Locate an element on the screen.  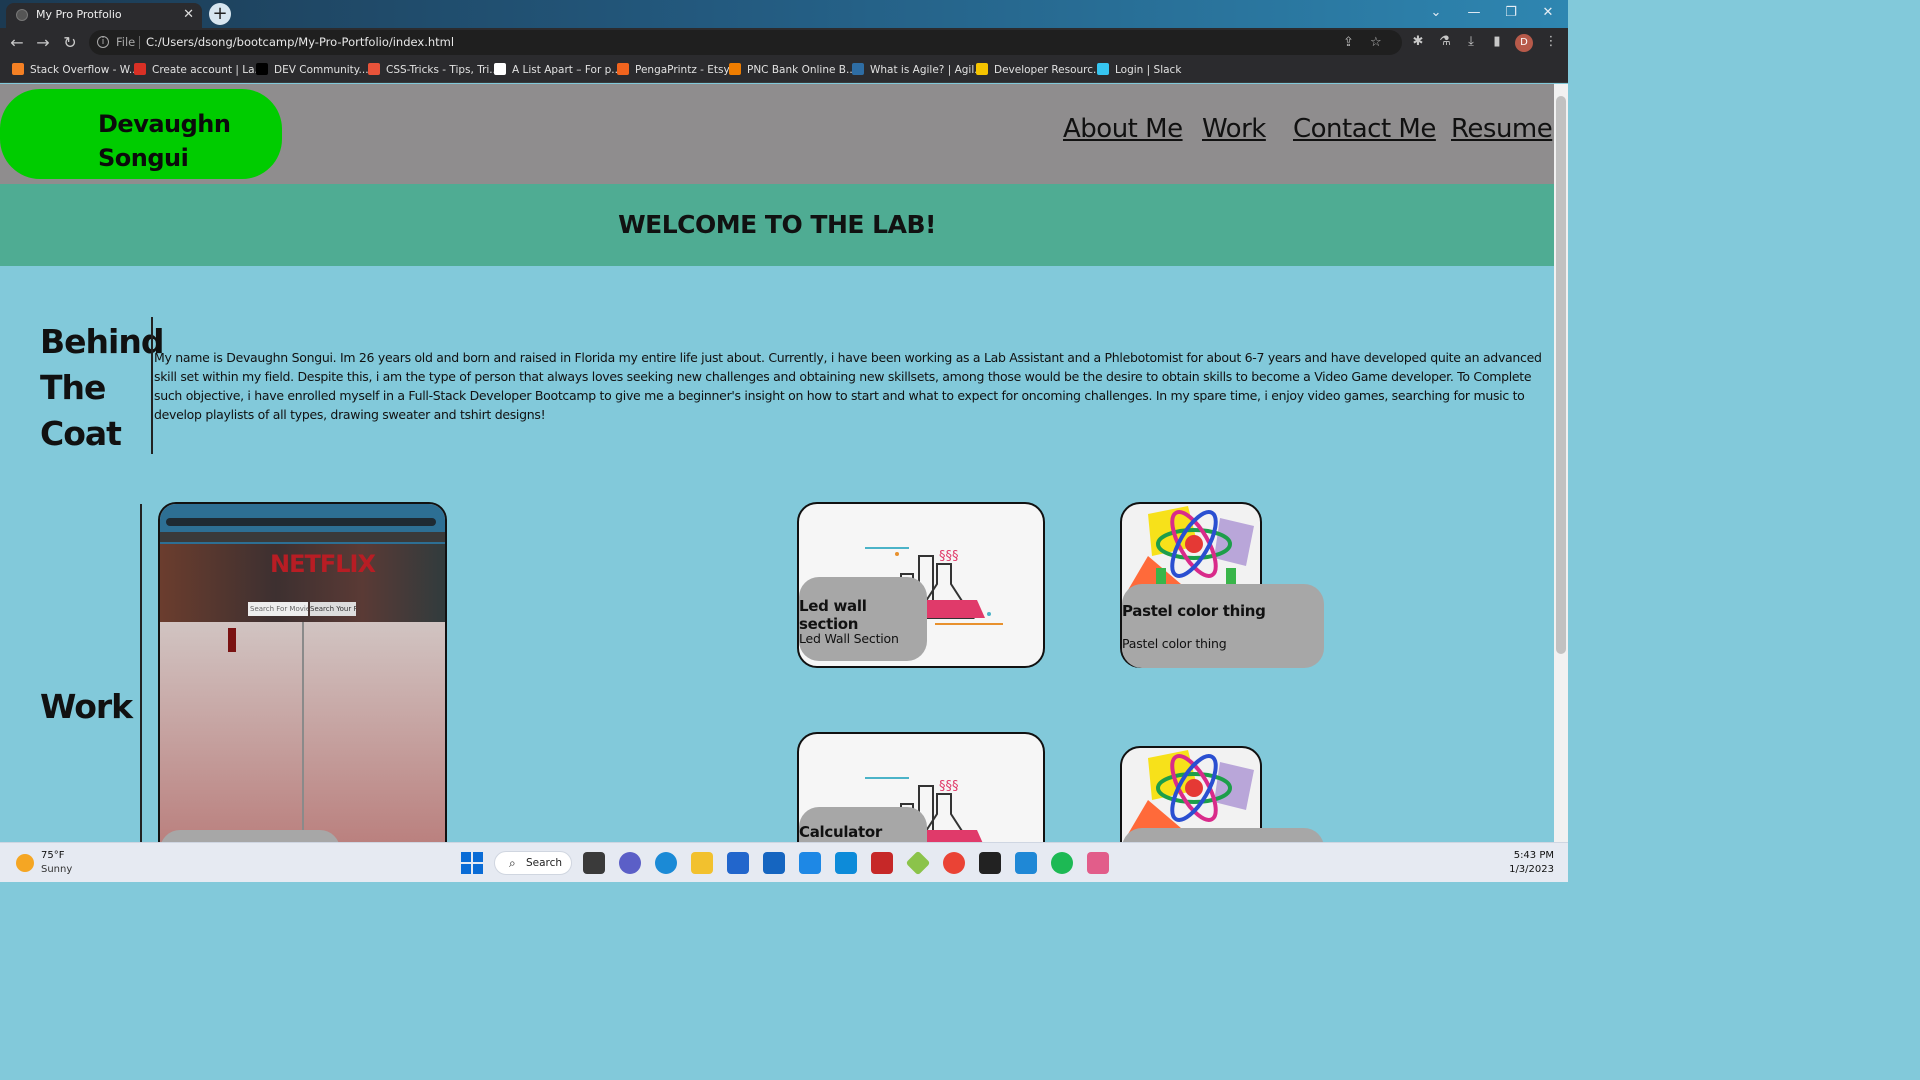
nav-contact-me: Contact Me is located at coordinates (1364, 129).